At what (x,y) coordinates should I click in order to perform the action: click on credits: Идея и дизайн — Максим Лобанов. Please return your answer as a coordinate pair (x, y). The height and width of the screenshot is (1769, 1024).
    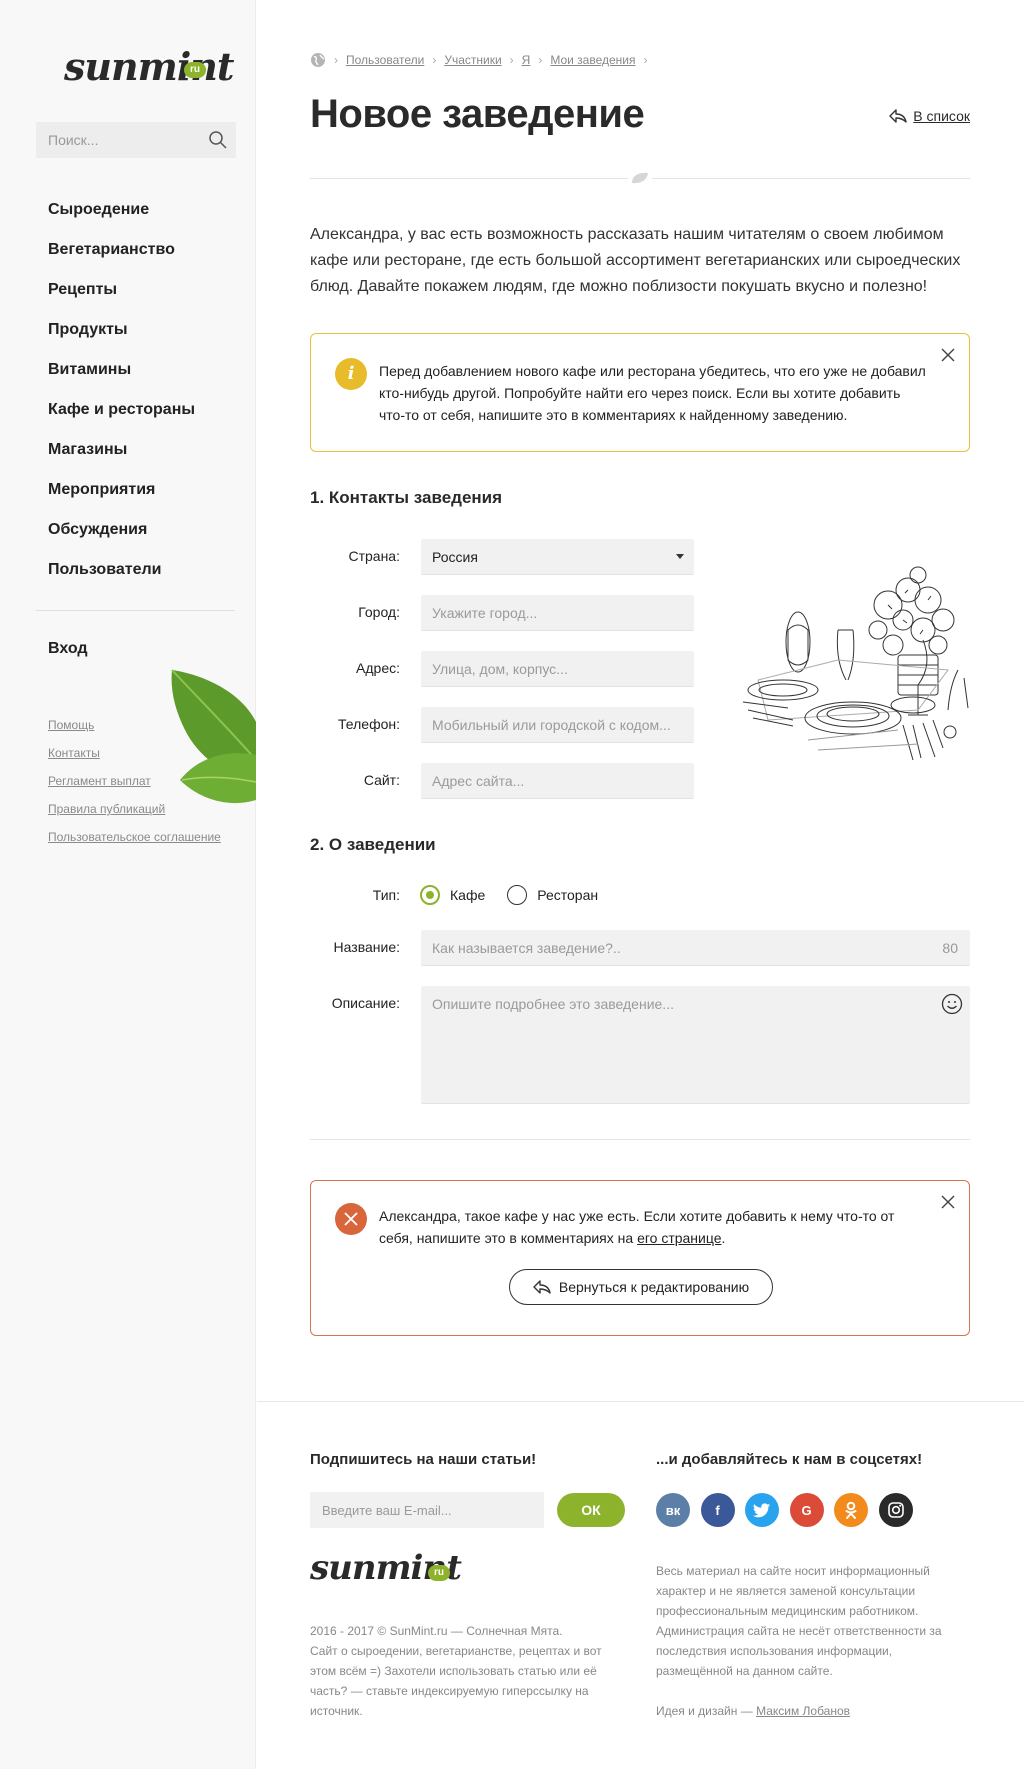
    Looking at the image, I should click on (753, 1711).